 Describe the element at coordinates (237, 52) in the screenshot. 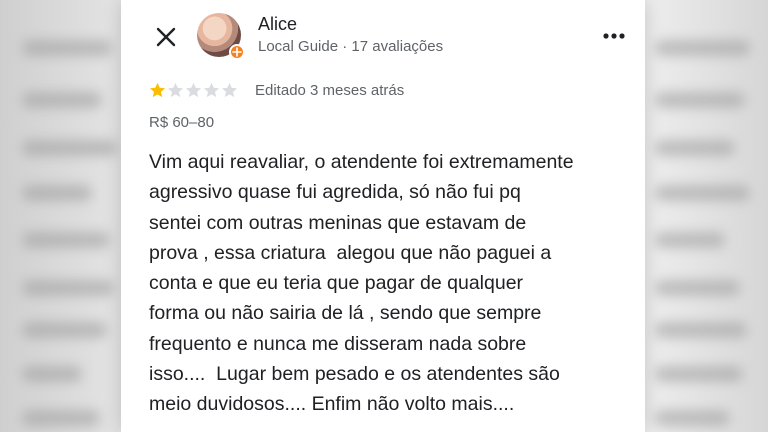

I see `local-guide-badge-icon` at that location.